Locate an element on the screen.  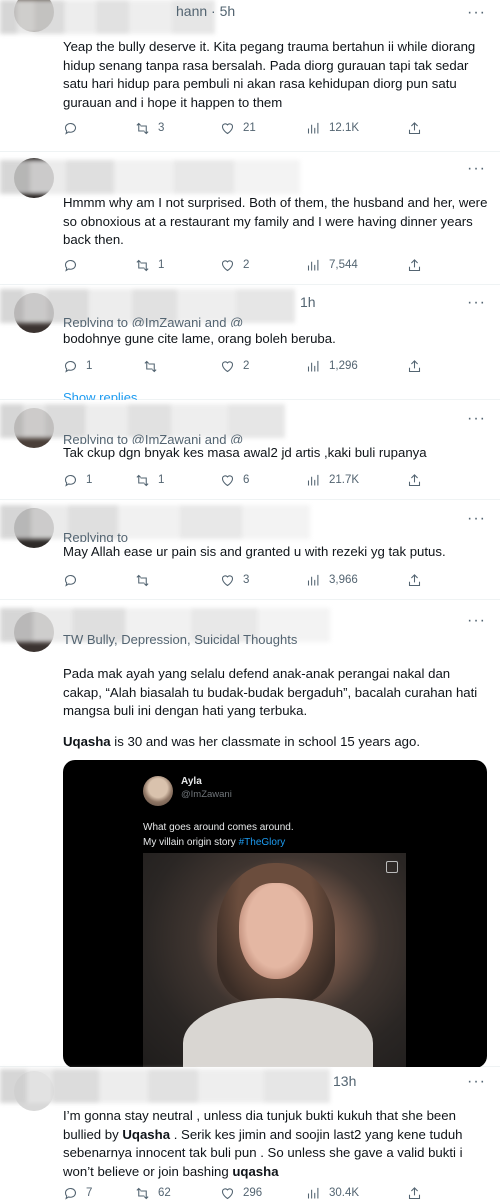
video-control-icon is located at coordinates (392, 867).